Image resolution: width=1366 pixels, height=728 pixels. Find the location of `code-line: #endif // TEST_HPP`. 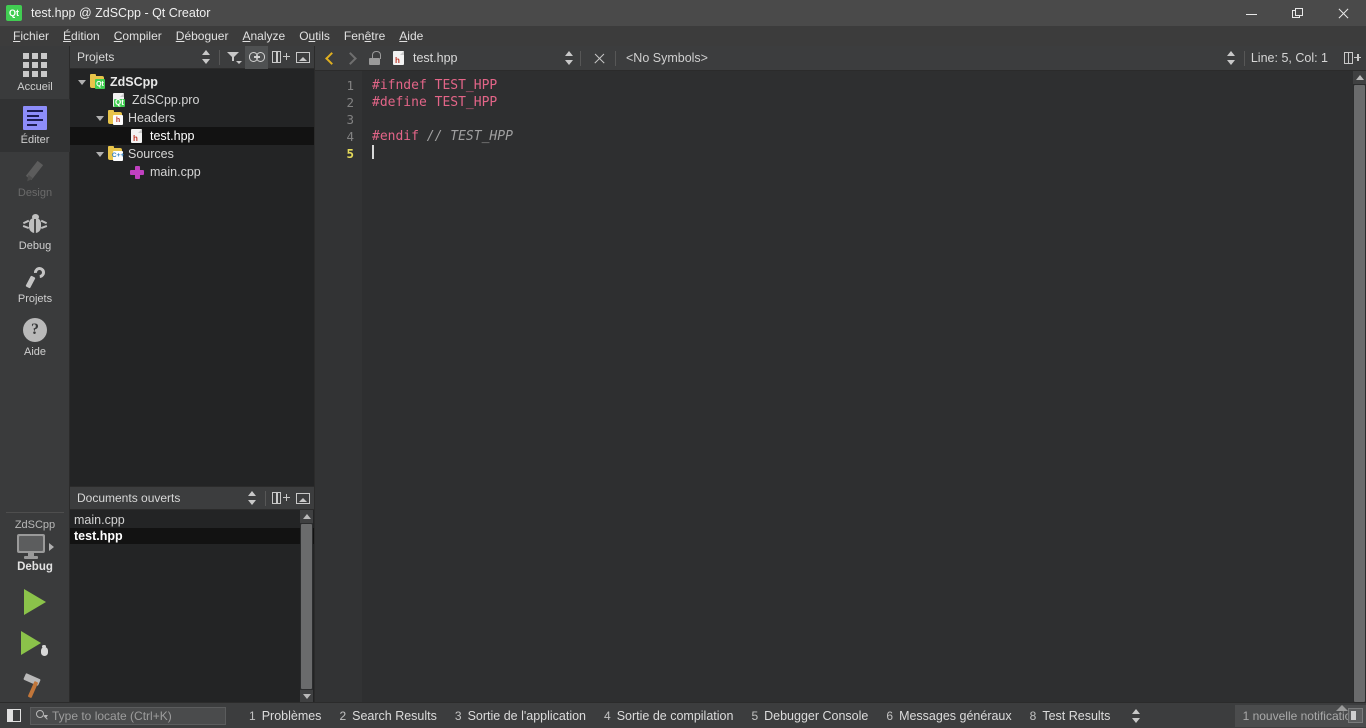

code-line: #endif // TEST_HPP is located at coordinates (442, 136).